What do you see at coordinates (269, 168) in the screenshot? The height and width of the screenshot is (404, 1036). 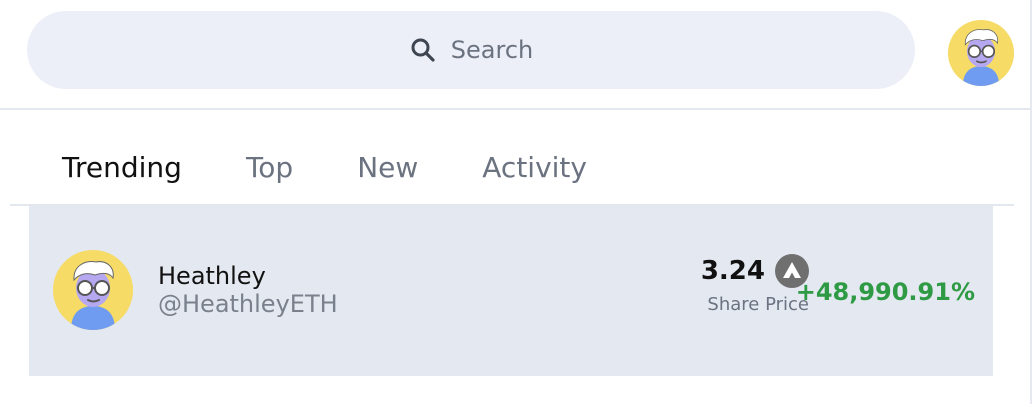 I see `tab-top: Top` at bounding box center [269, 168].